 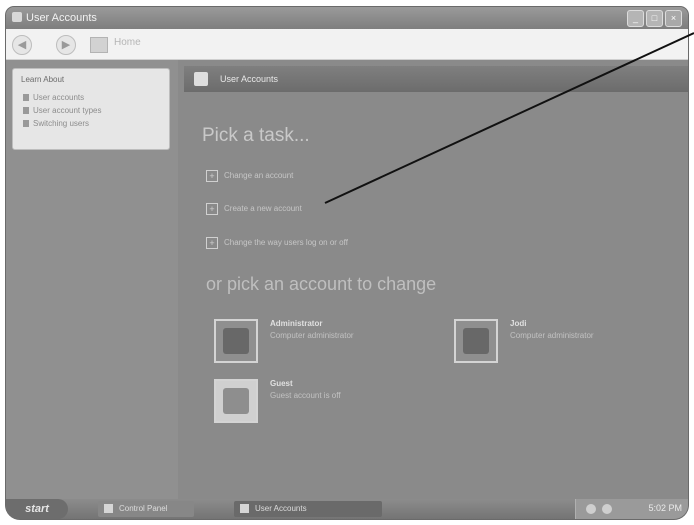 I want to click on forward-arrow-icon: ▶, so click(x=66, y=45).